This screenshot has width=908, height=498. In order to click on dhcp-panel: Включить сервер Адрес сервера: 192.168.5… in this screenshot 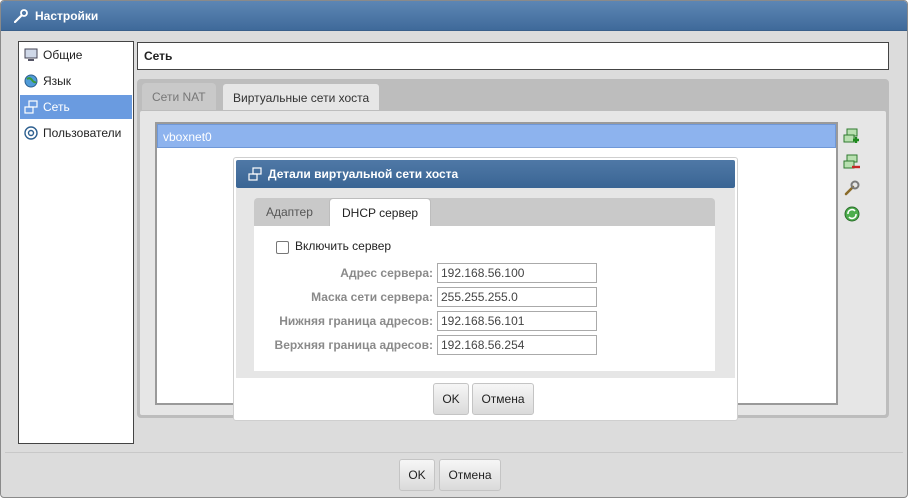, I will do `click(484, 298)`.